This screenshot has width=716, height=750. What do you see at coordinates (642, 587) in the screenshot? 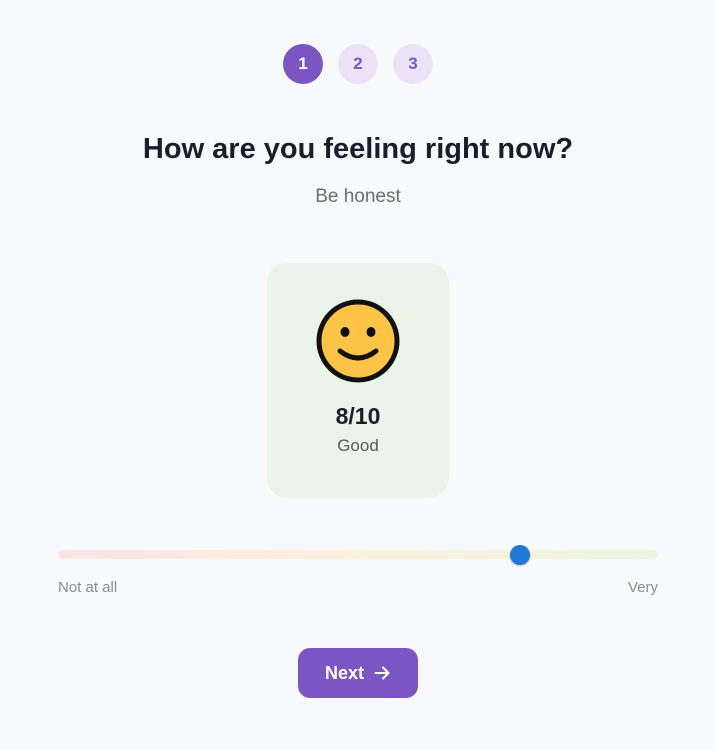
I see `slider-max-label: Very` at bounding box center [642, 587].